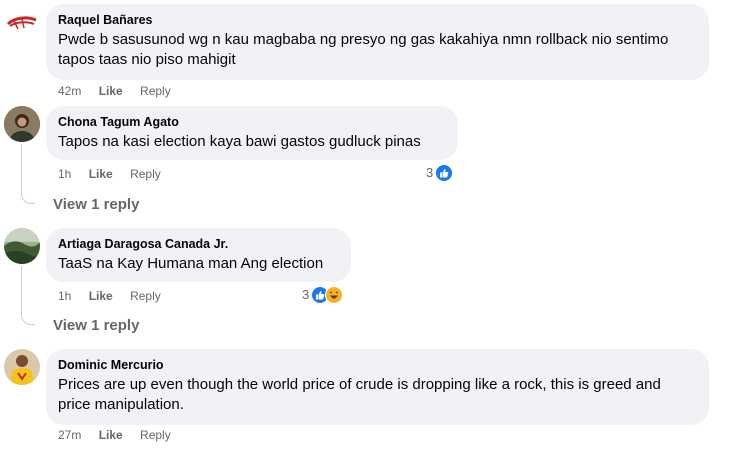  I want to click on haha-icon, so click(334, 295).